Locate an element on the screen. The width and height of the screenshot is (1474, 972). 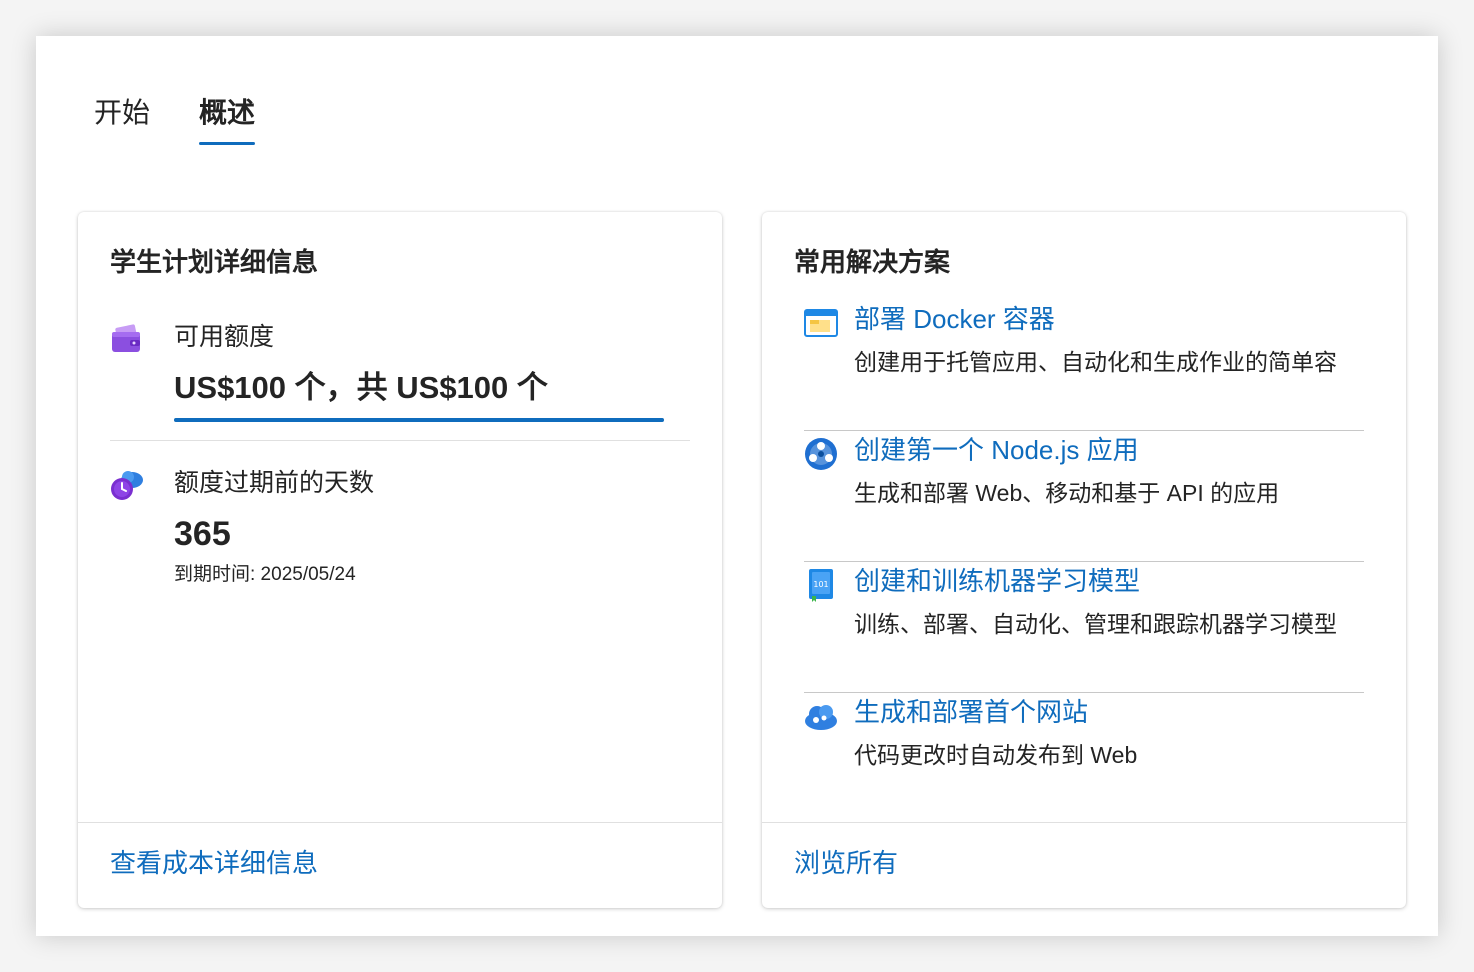
list-item: 创建第一个 Node.js 应用 生成和部署 Web、移动和基于 API 的应用 is located at coordinates (1084, 496).